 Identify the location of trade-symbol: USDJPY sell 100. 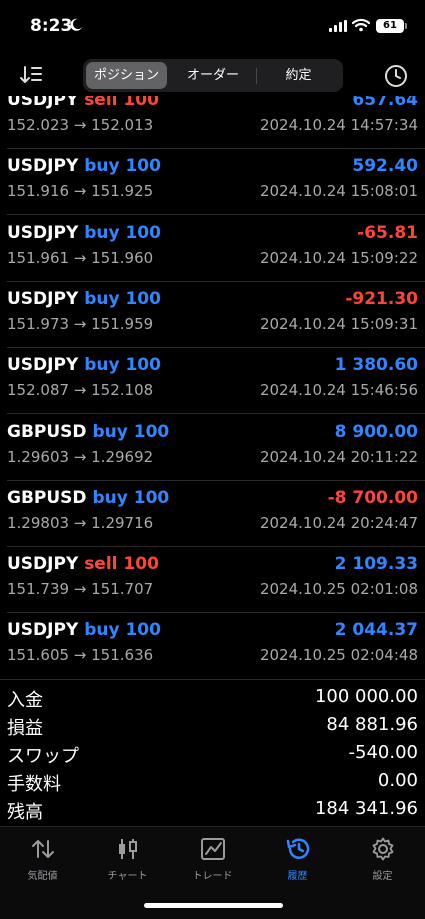
(83, 564).